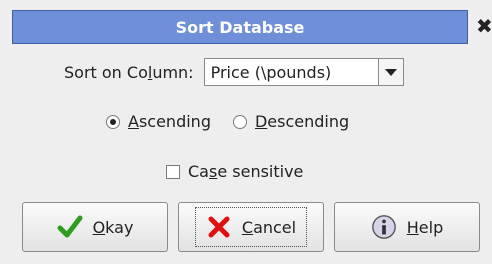  I want to click on ascending-label: Ascending, so click(169, 121).